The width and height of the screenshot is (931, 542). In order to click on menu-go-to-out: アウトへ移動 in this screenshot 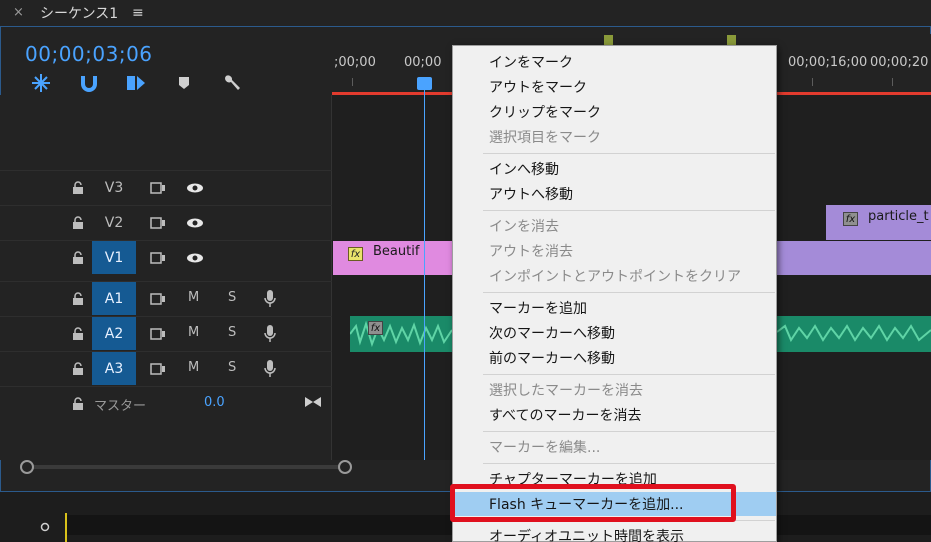, I will do `click(614, 194)`.